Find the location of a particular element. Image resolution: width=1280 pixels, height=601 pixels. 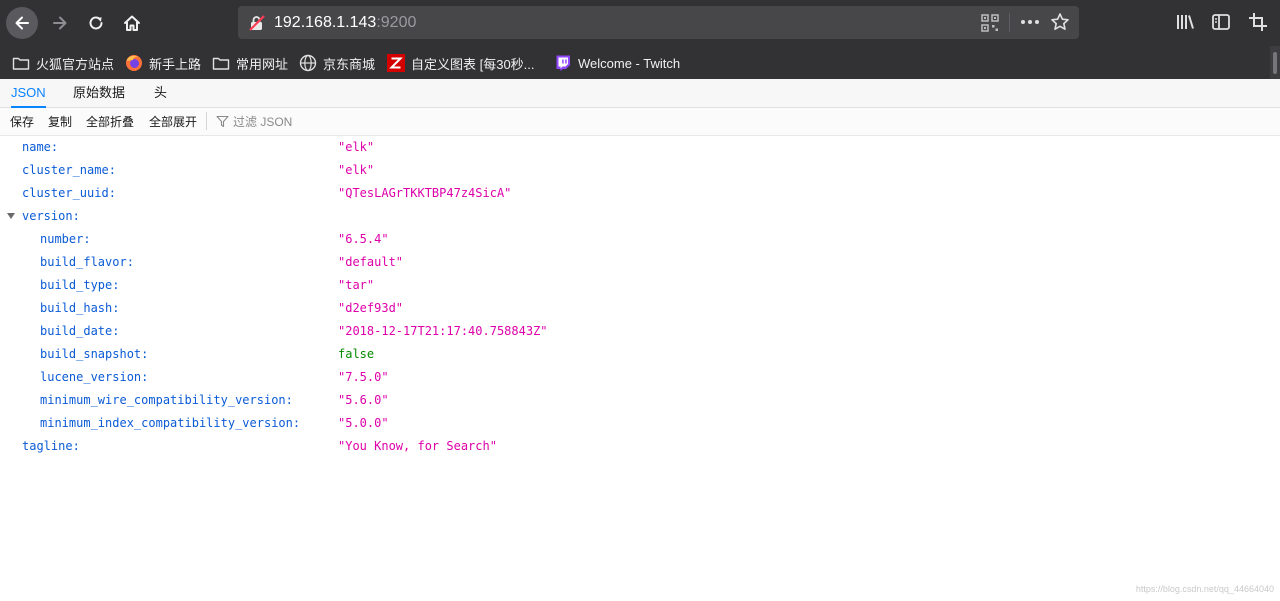

screenshot-crop-icon is located at coordinates (1258, 22).